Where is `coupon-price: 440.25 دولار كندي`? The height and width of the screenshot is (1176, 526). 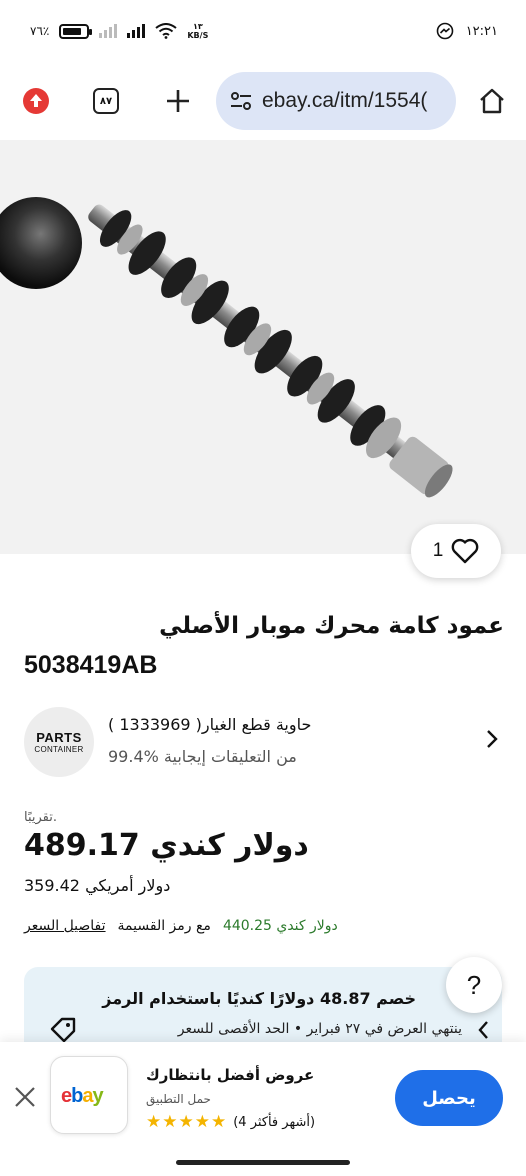
coupon-price: 440.25 دولار كندي is located at coordinates (280, 926).